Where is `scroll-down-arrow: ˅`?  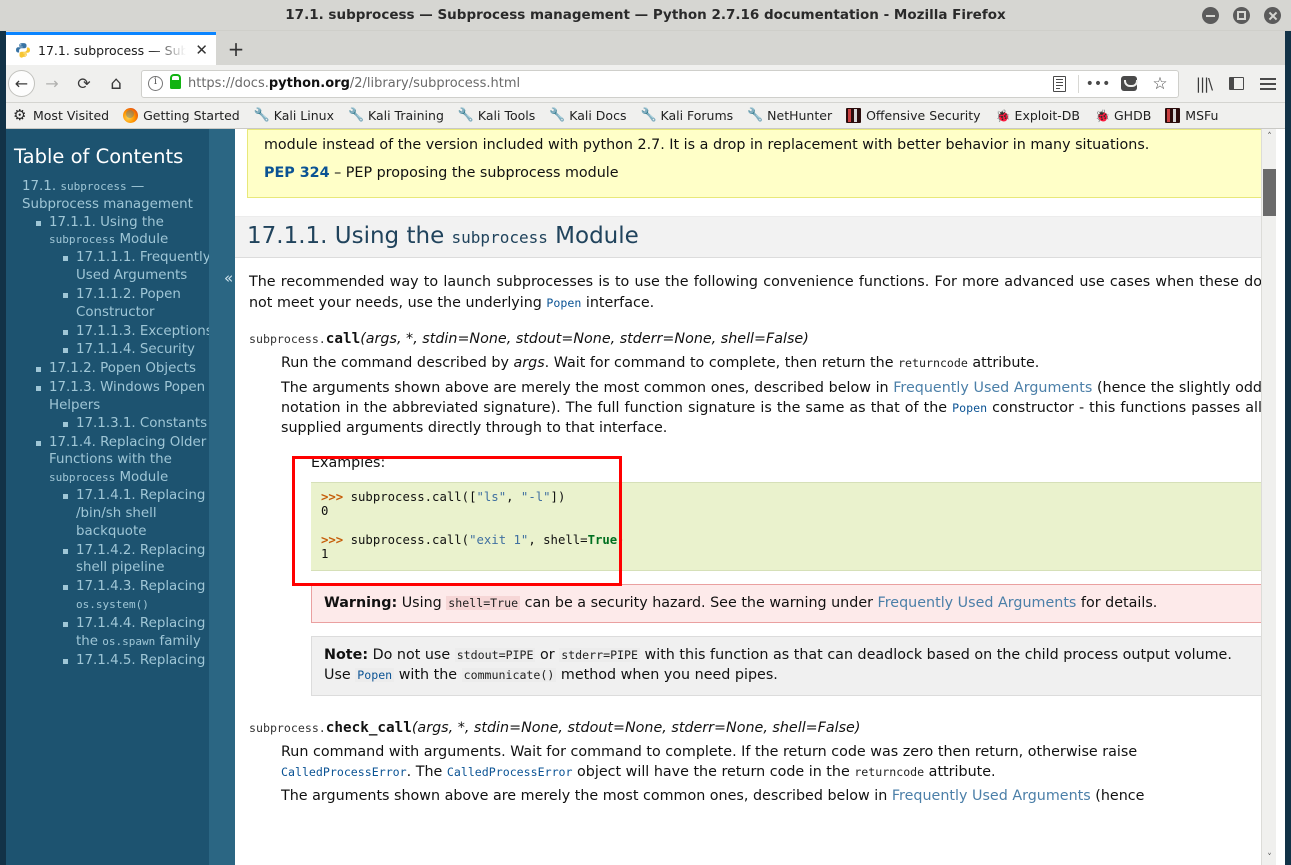 scroll-down-arrow: ˅ is located at coordinates (1269, 857).